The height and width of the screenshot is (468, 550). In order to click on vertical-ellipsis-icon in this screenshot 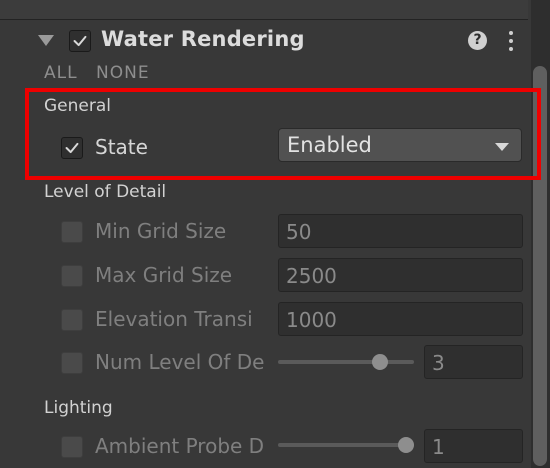, I will do `click(511, 43)`.